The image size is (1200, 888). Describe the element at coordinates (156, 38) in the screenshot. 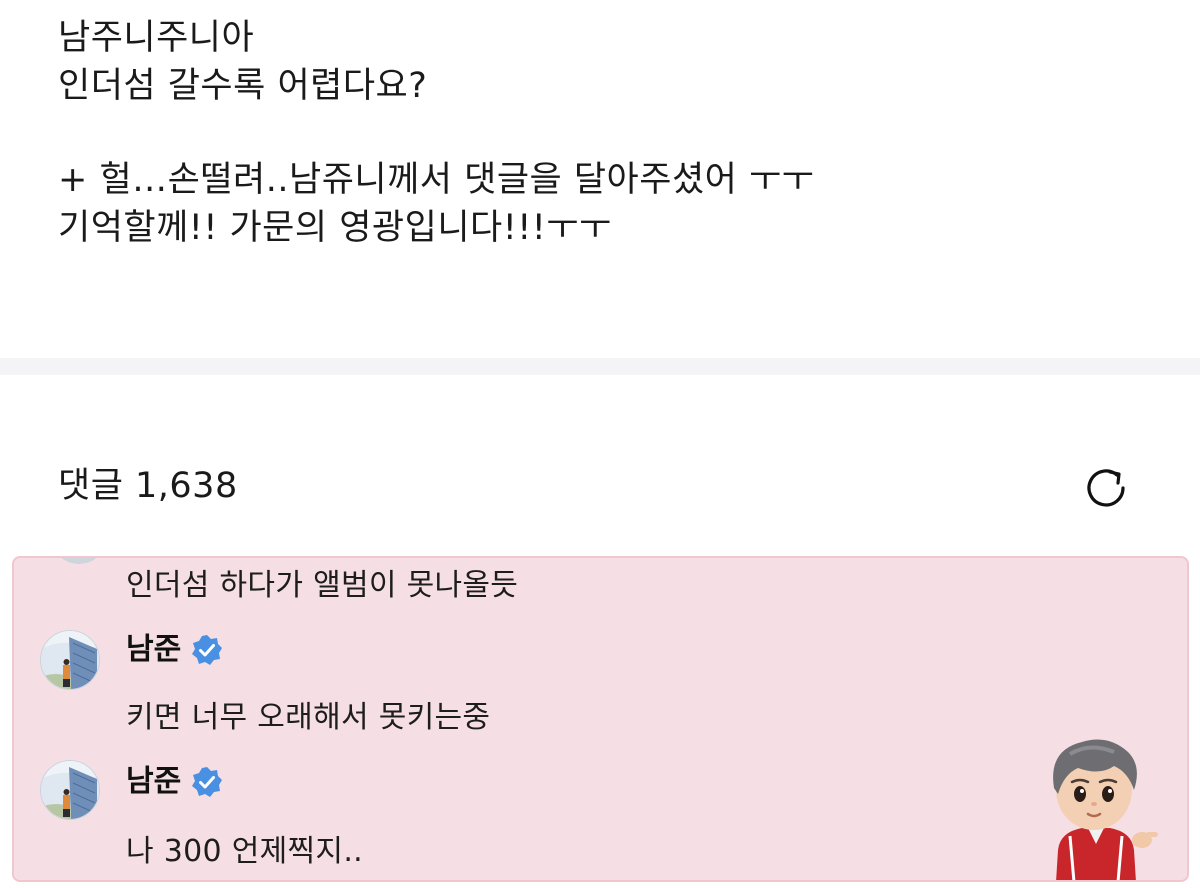

I see `post-line: 남주니주니아` at that location.